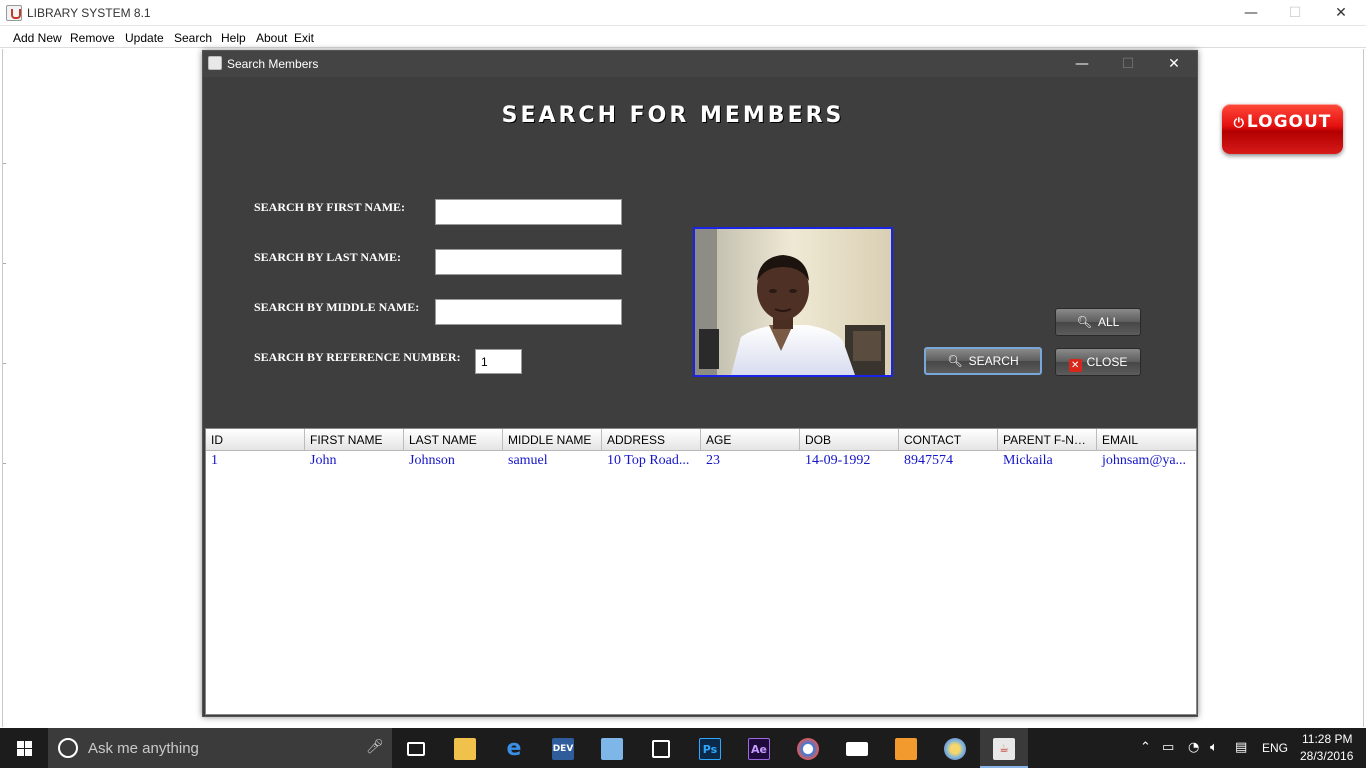  What do you see at coordinates (1107, 362) in the screenshot?
I see `close-button-label: CLOSE` at bounding box center [1107, 362].